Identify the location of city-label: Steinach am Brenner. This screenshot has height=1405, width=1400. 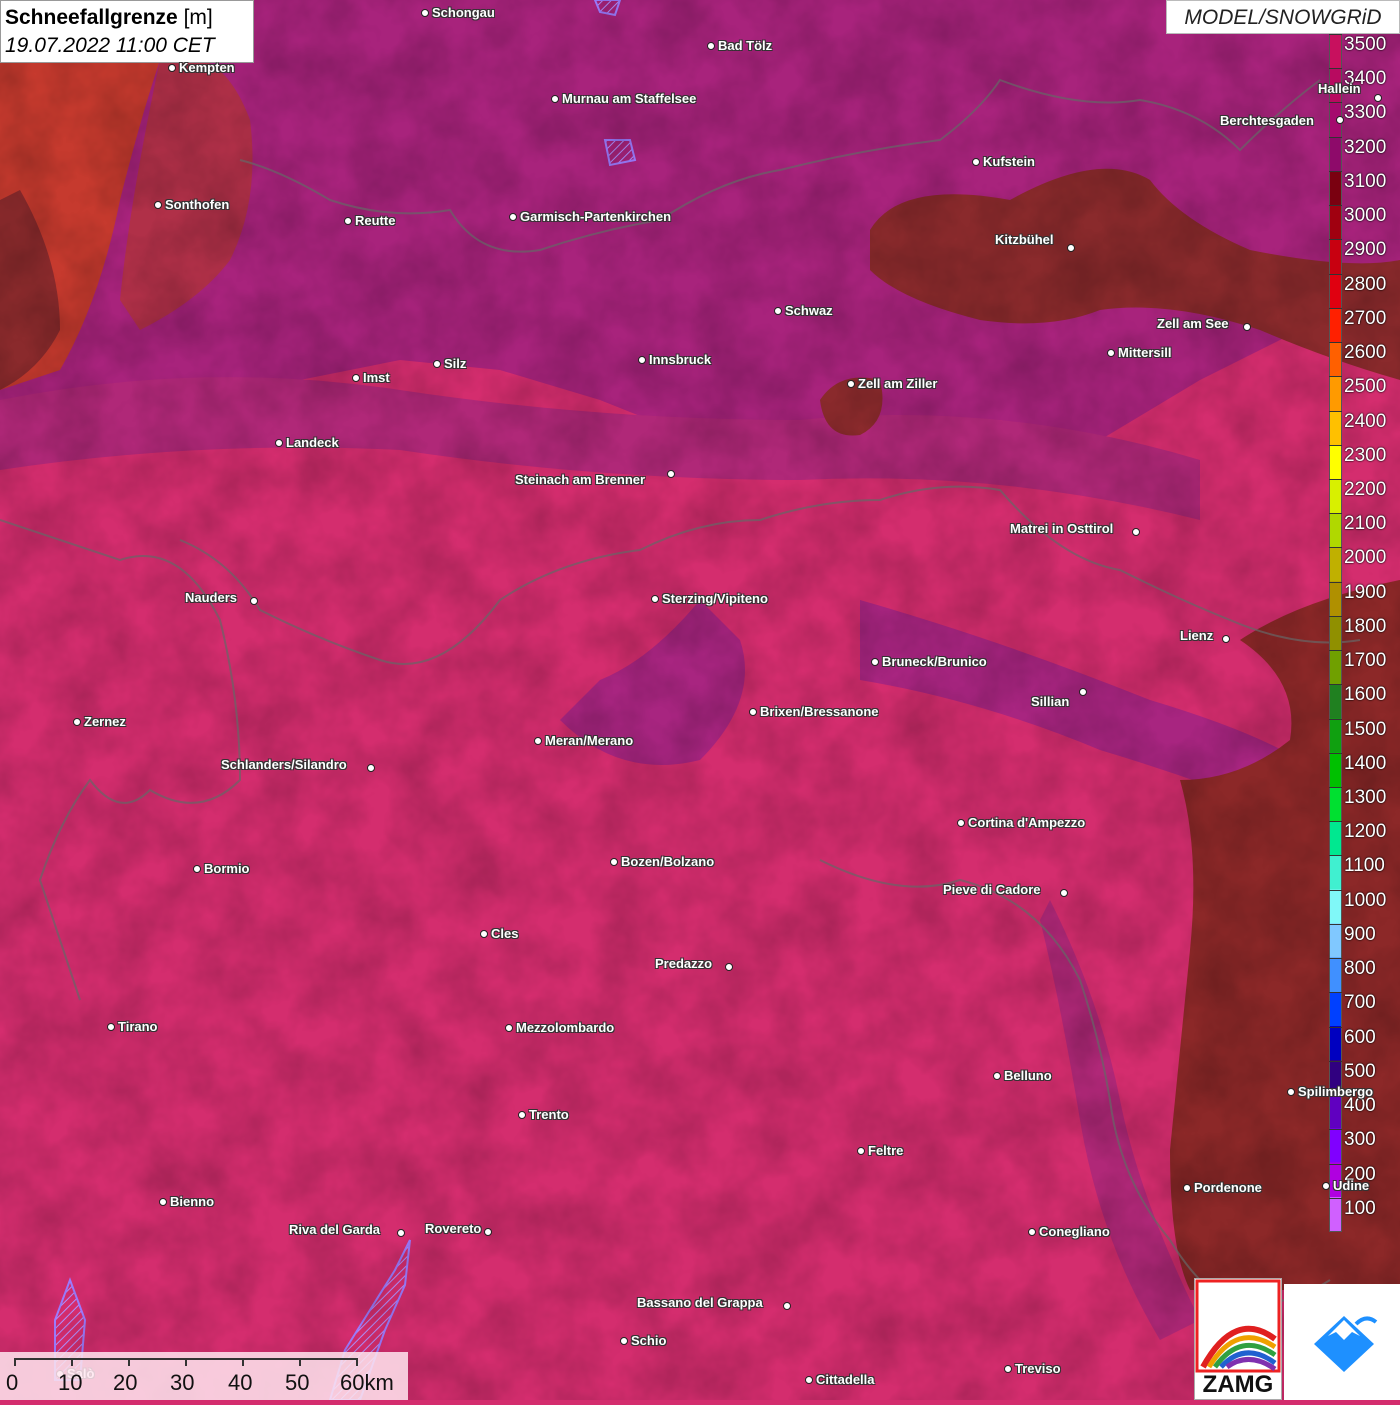
(580, 479).